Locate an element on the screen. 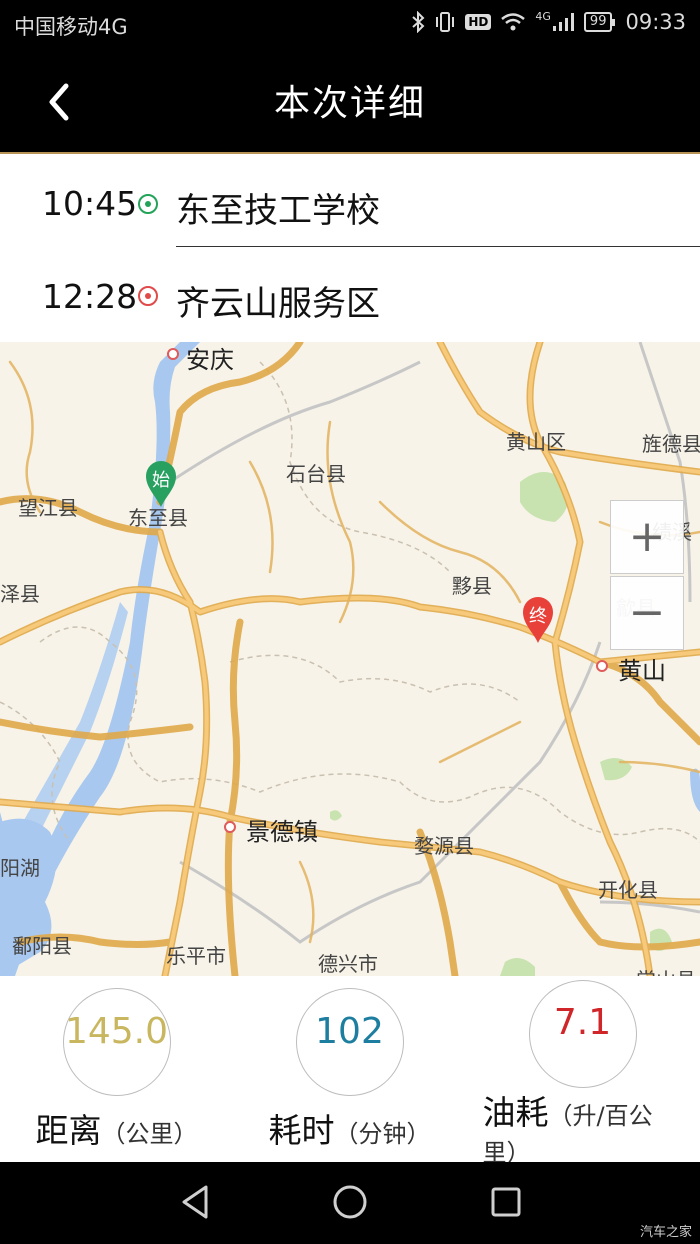  duration-value: 102 is located at coordinates (349, 1031).